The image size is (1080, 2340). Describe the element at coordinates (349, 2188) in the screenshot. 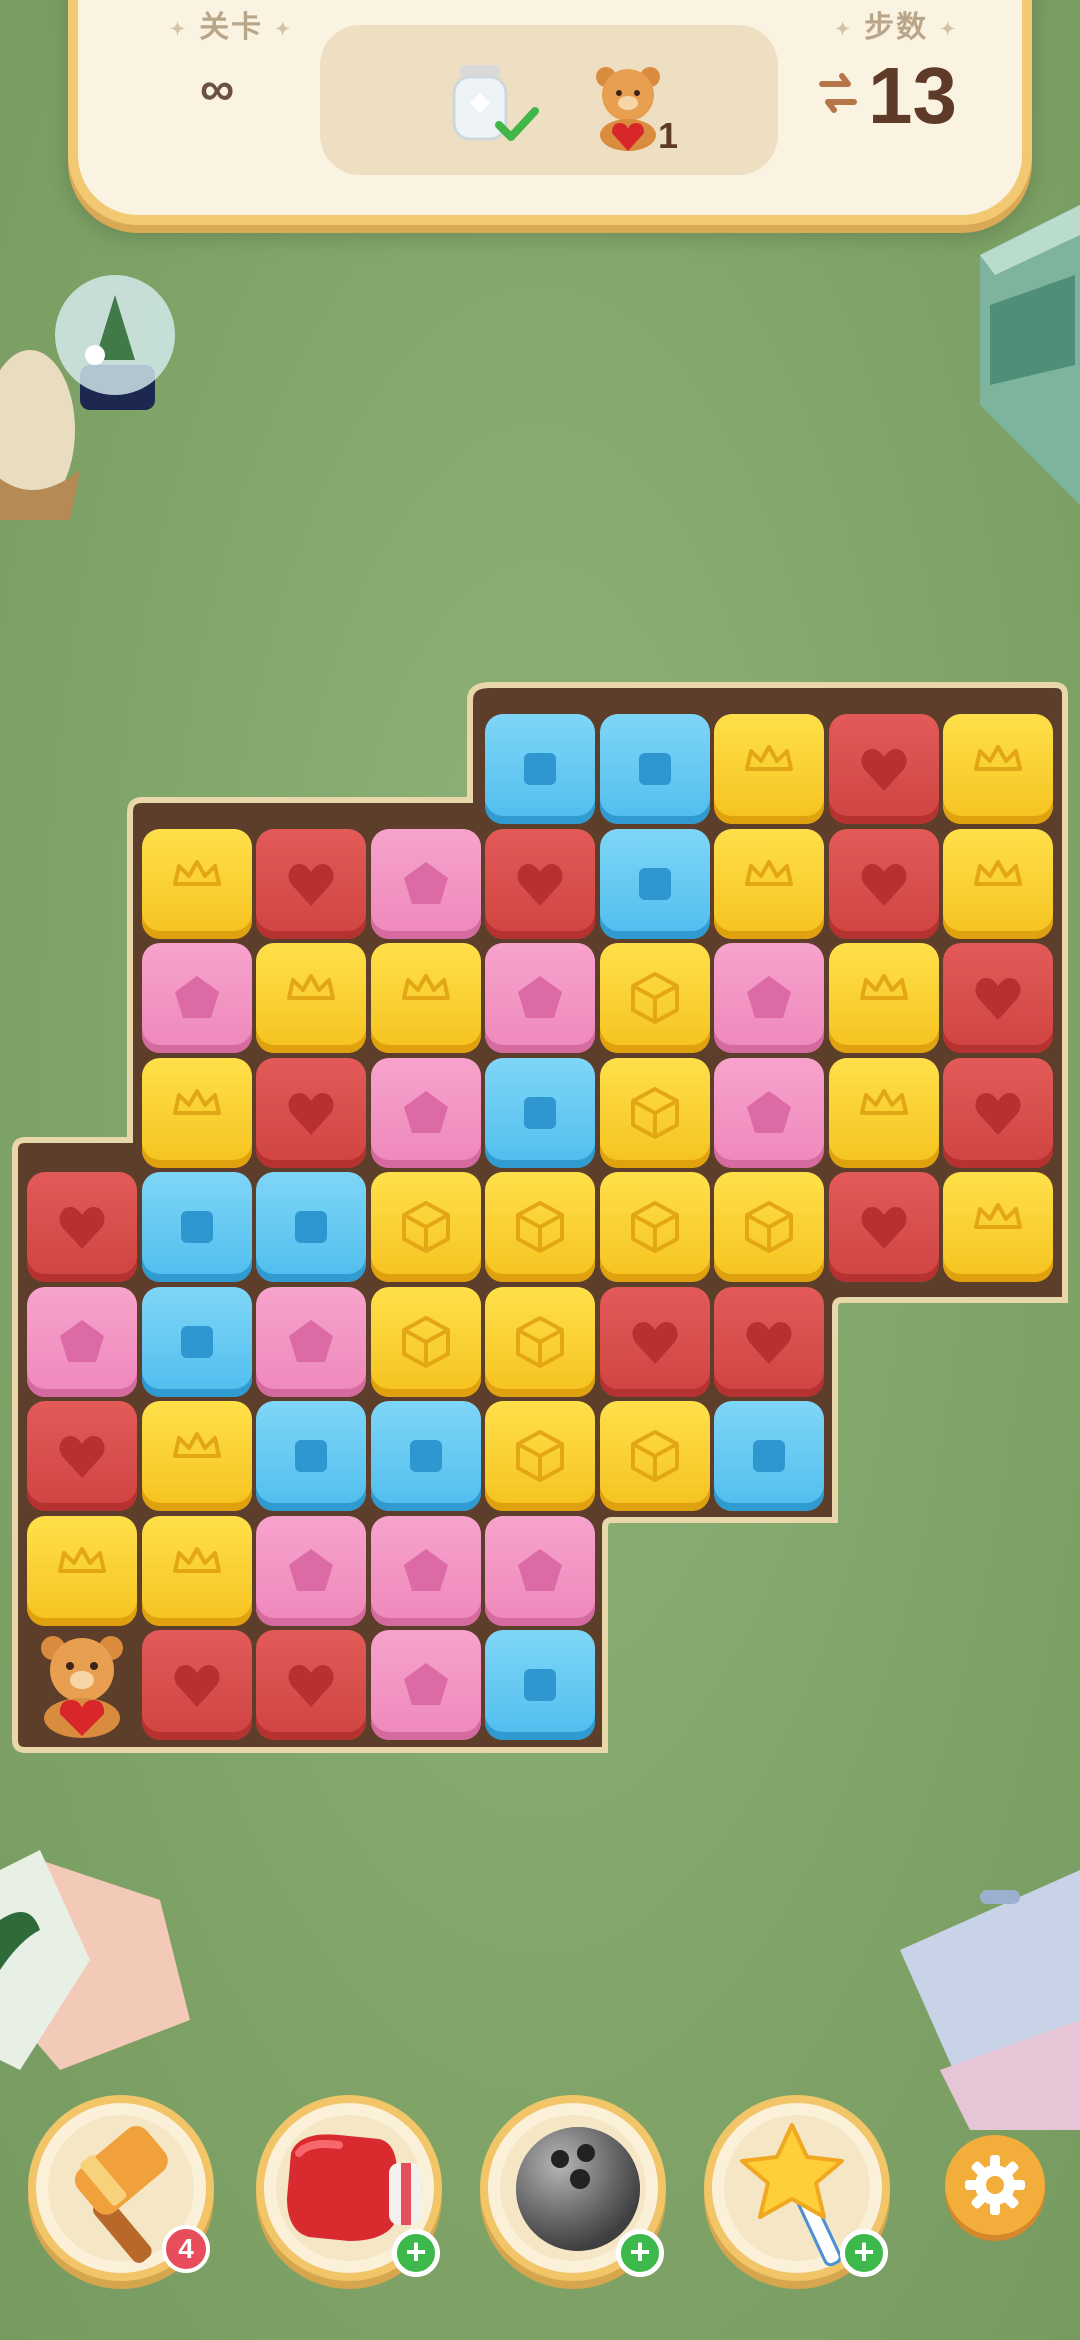

I see `booster-boxing-glove: +` at that location.